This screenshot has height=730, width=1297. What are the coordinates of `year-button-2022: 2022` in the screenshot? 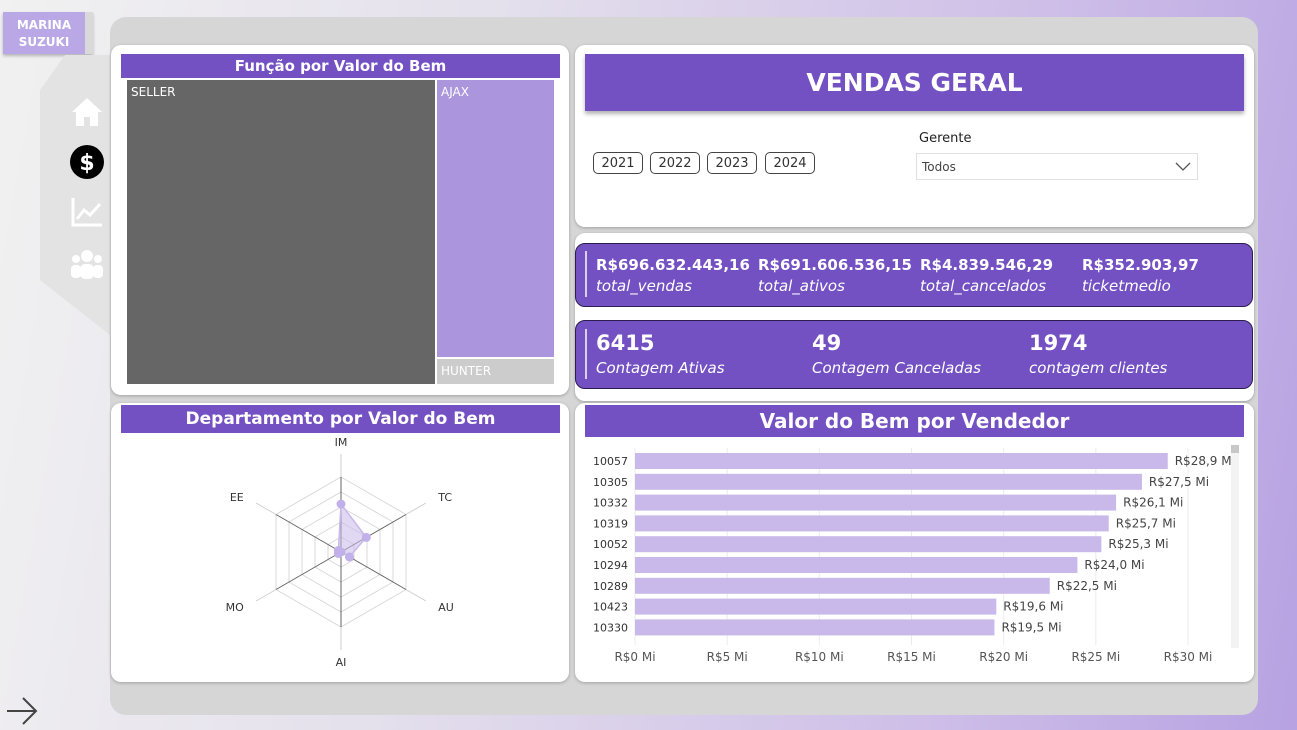 It's located at (675, 163).